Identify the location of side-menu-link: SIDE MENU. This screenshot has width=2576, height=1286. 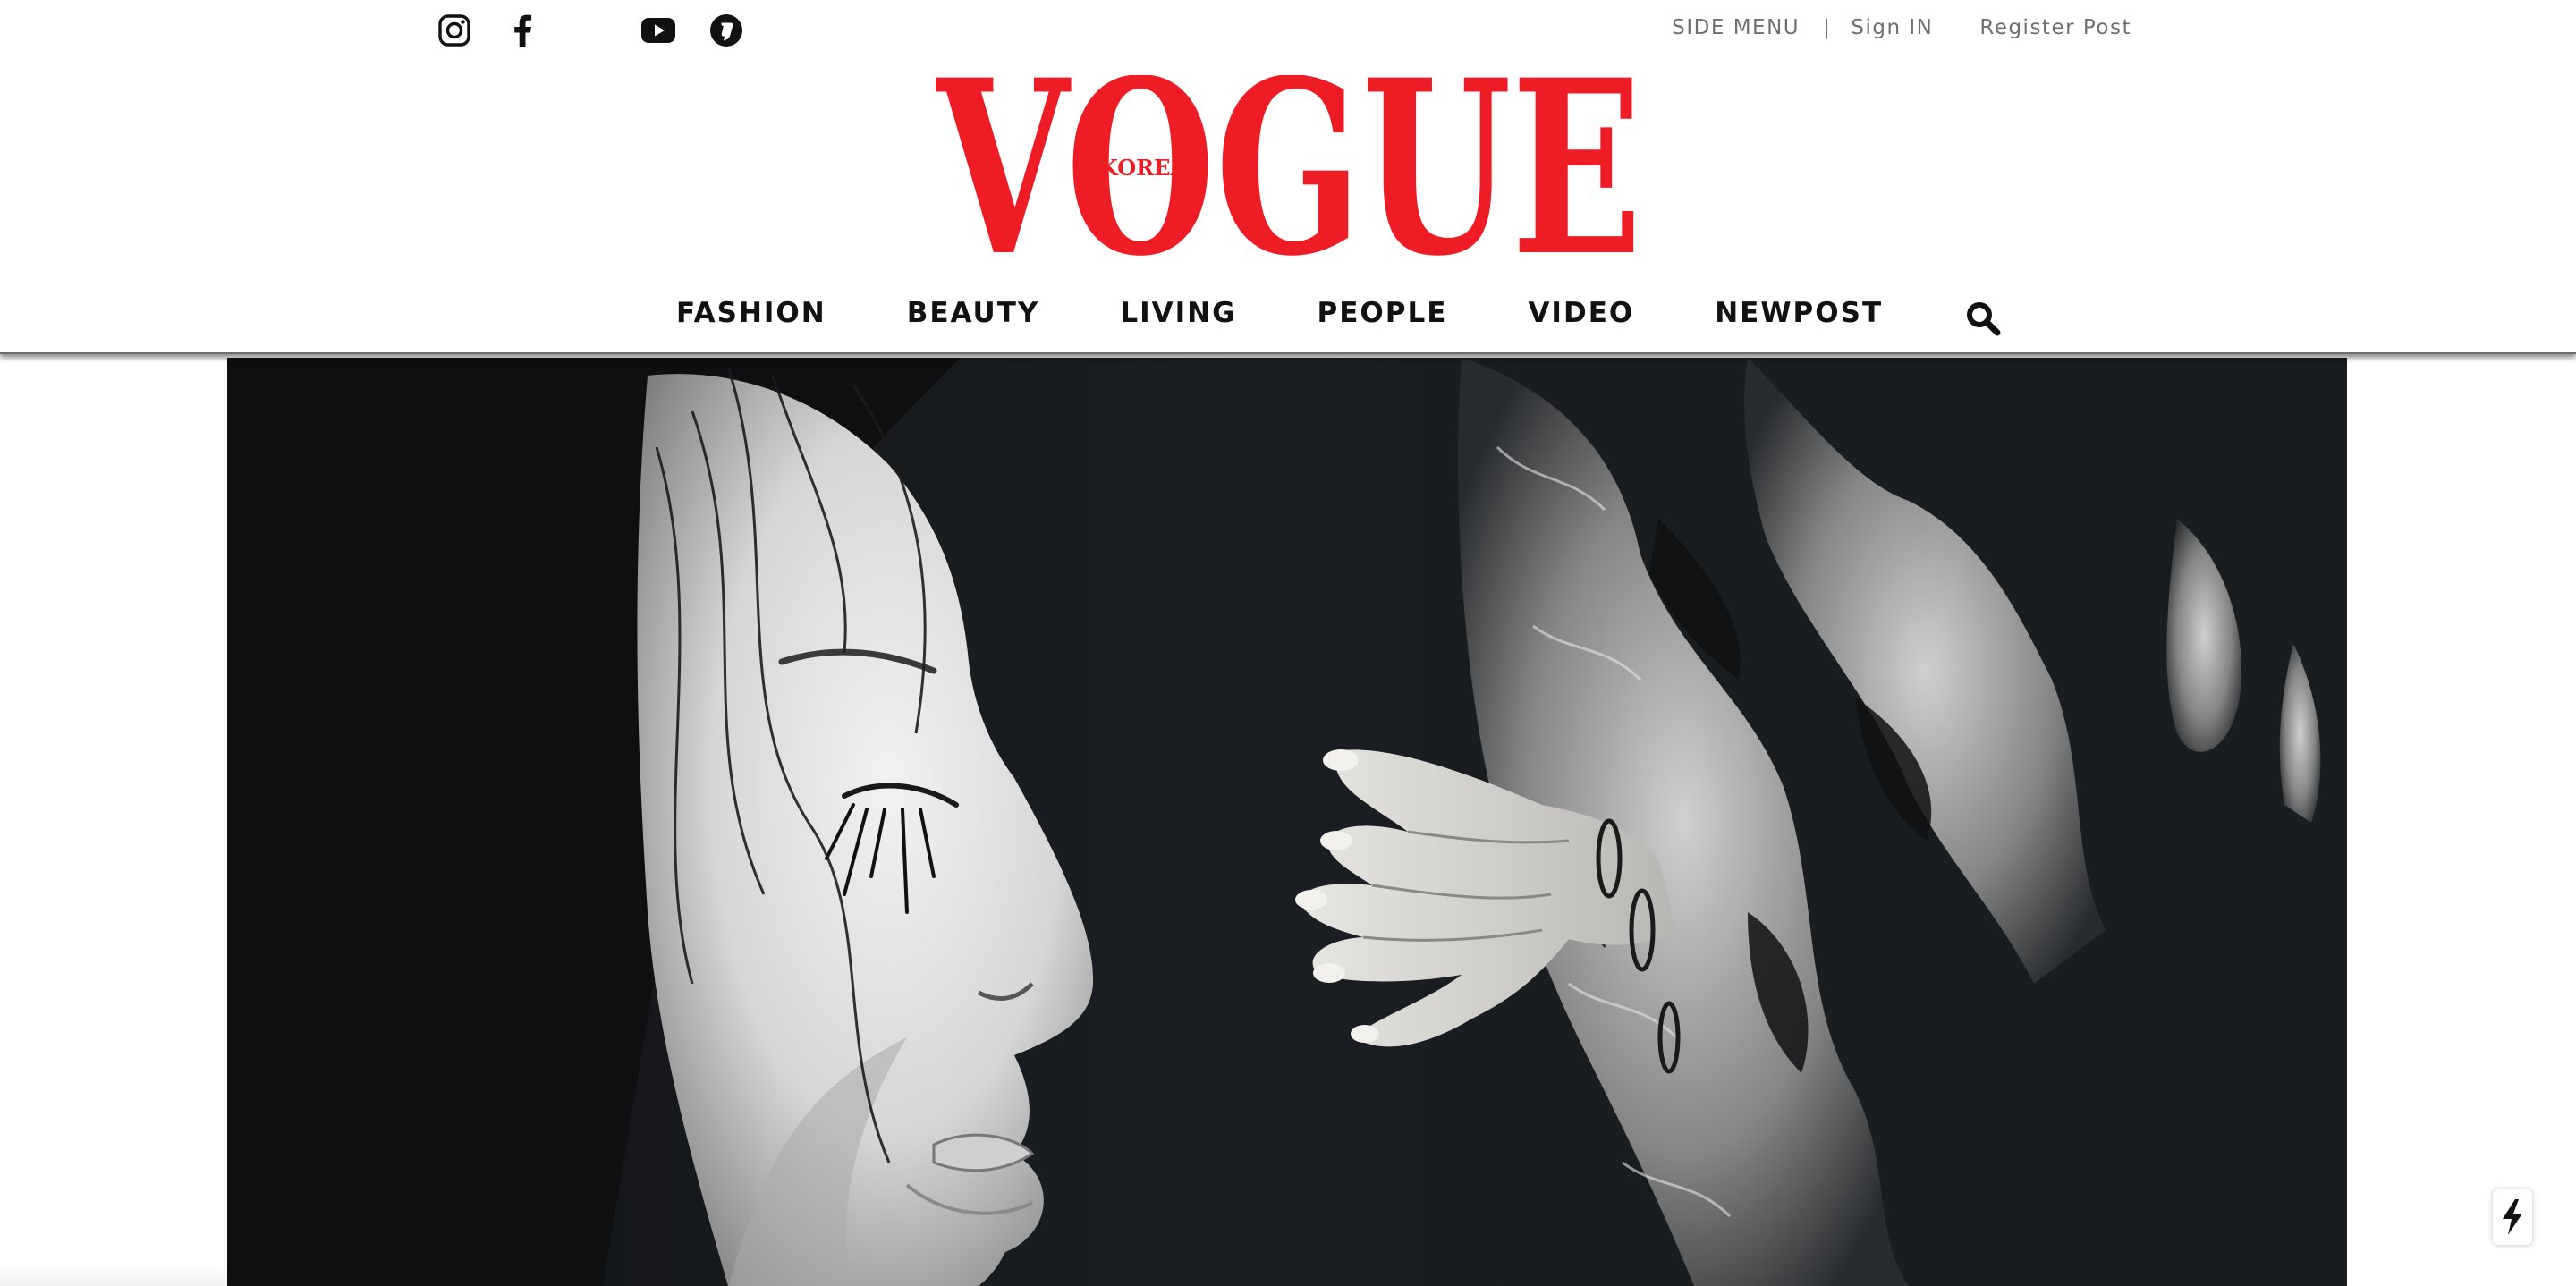
(1736, 27).